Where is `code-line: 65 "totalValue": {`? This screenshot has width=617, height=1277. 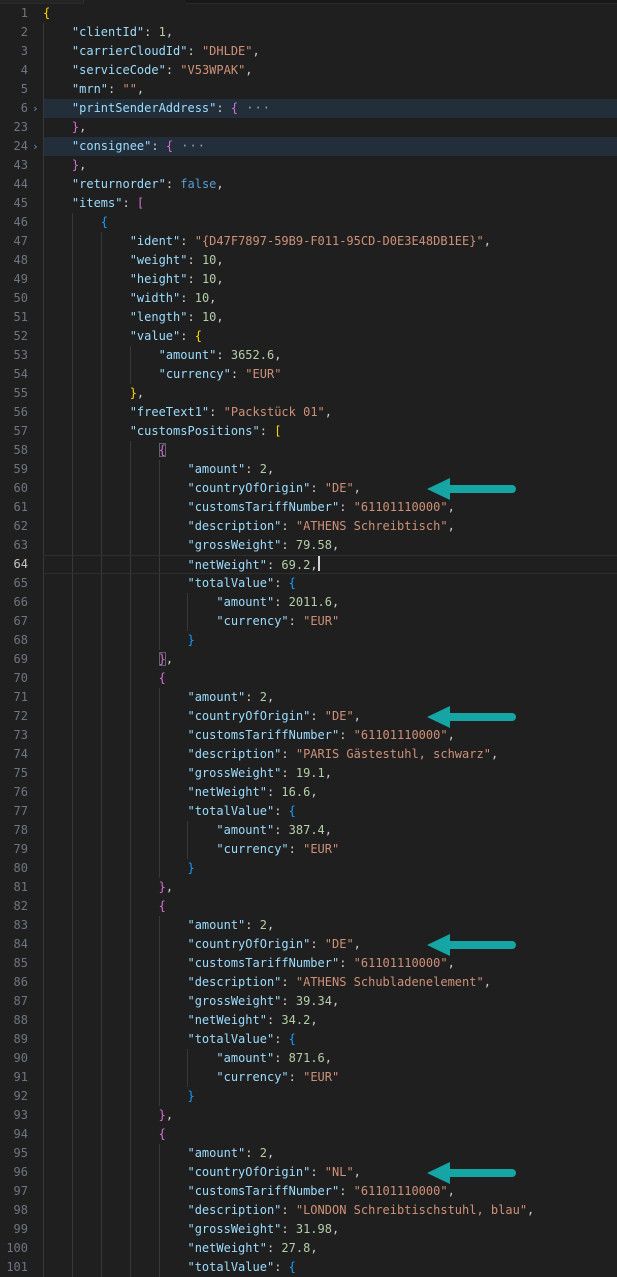 code-line: 65 "totalValue": { is located at coordinates (308, 583).